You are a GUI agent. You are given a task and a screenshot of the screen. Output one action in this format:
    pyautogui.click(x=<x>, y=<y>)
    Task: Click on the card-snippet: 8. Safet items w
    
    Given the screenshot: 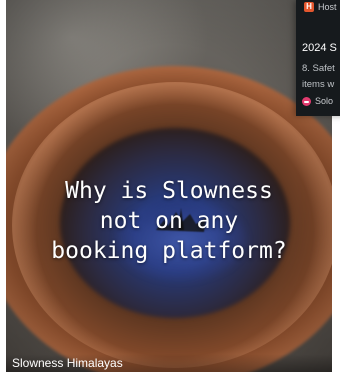 What is the action you would take?
    pyautogui.click(x=318, y=76)
    